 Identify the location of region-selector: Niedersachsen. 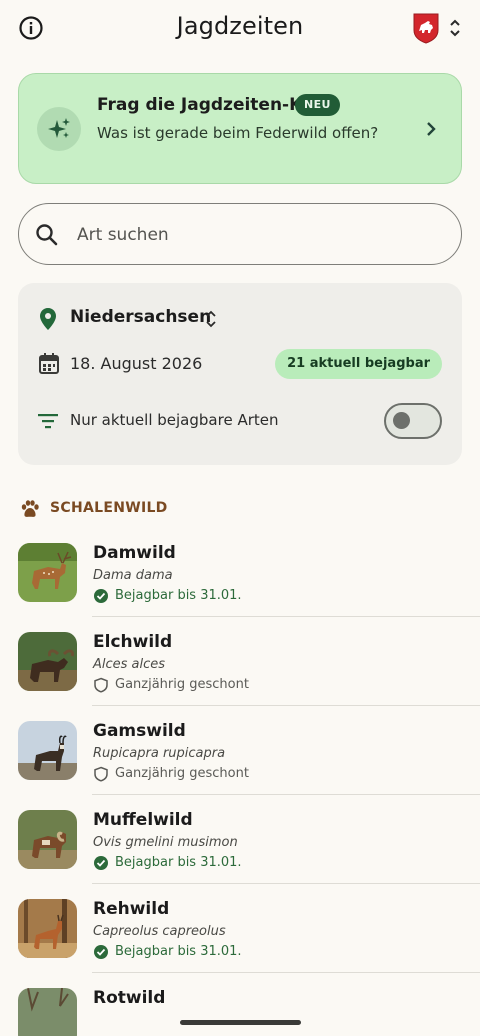
(148, 319).